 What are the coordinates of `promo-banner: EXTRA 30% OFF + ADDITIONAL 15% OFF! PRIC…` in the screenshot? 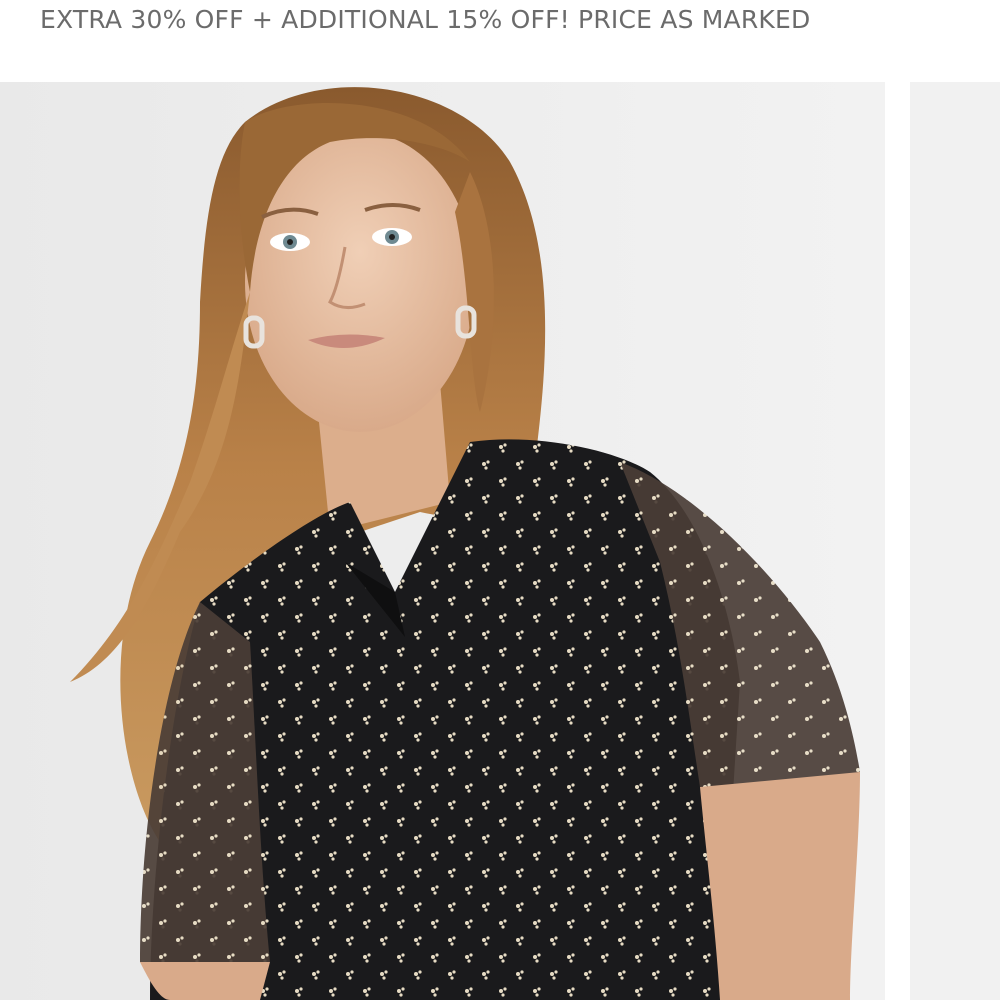 It's located at (425, 19).